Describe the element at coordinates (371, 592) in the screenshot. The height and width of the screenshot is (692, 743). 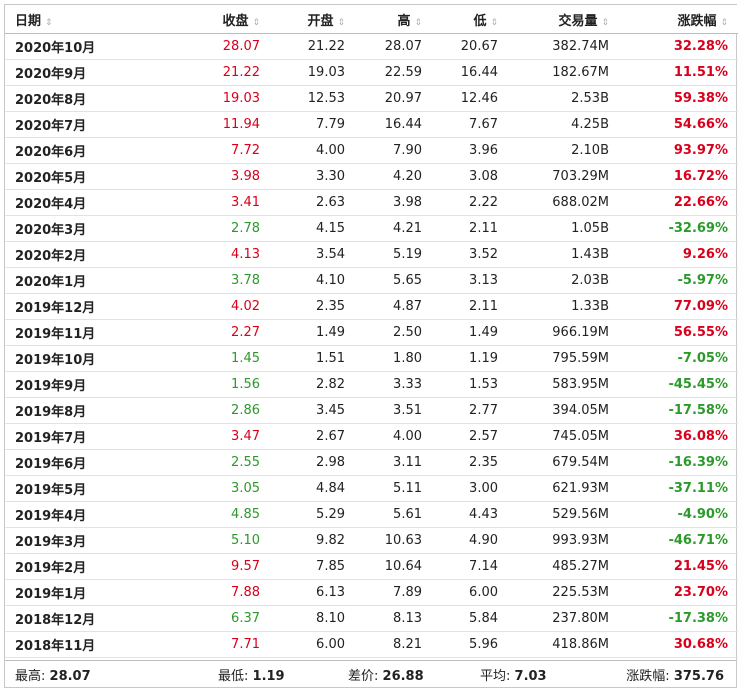
I see `table-row: 2019年1月 7.88 6.13 7.89 6.00 225.53M 23.70%` at that location.